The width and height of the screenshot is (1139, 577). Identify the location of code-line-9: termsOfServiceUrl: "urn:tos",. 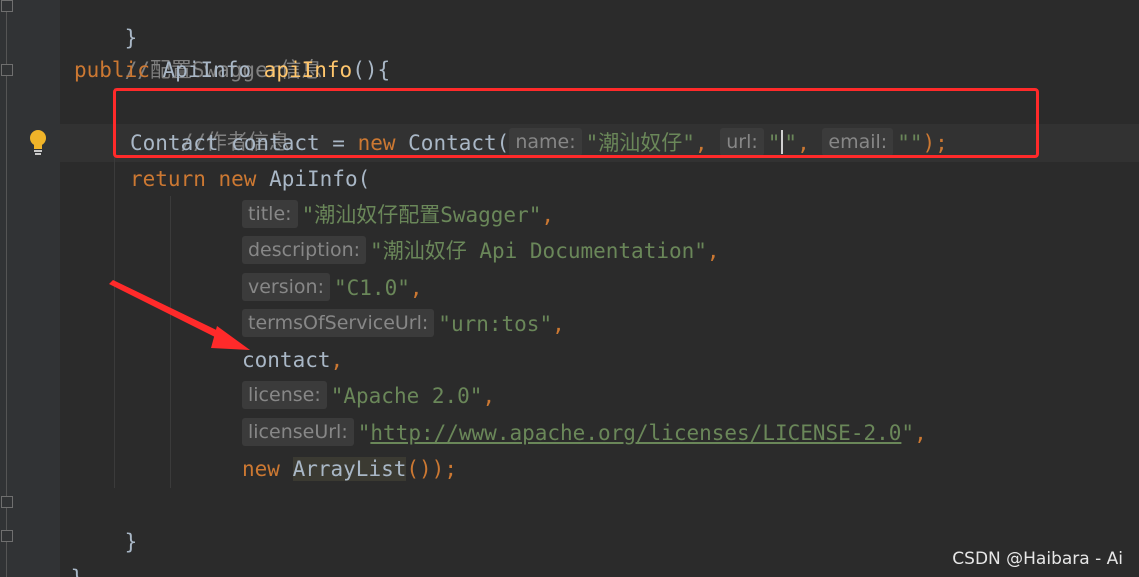
(403, 324).